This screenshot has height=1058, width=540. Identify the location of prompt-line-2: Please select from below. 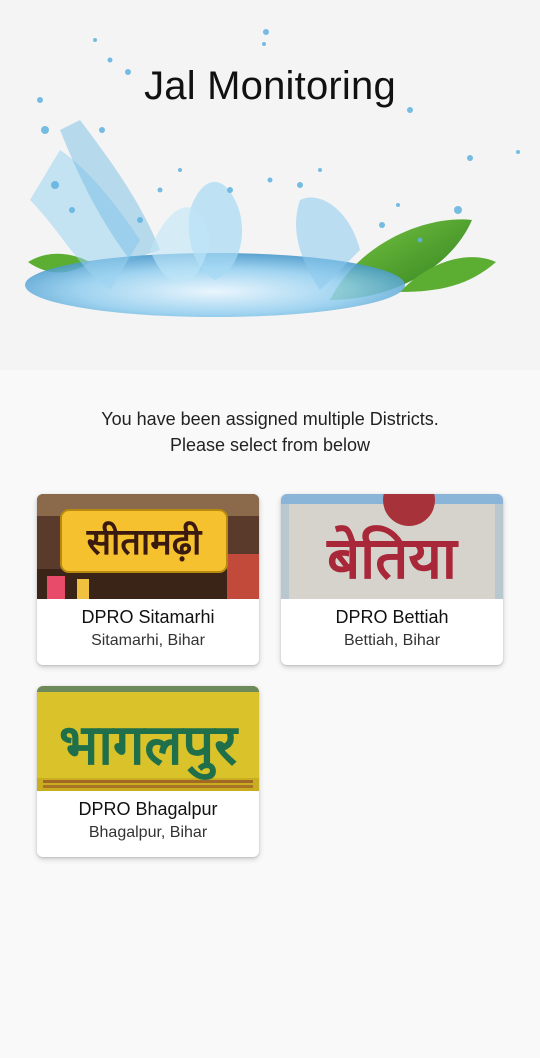
(270, 445).